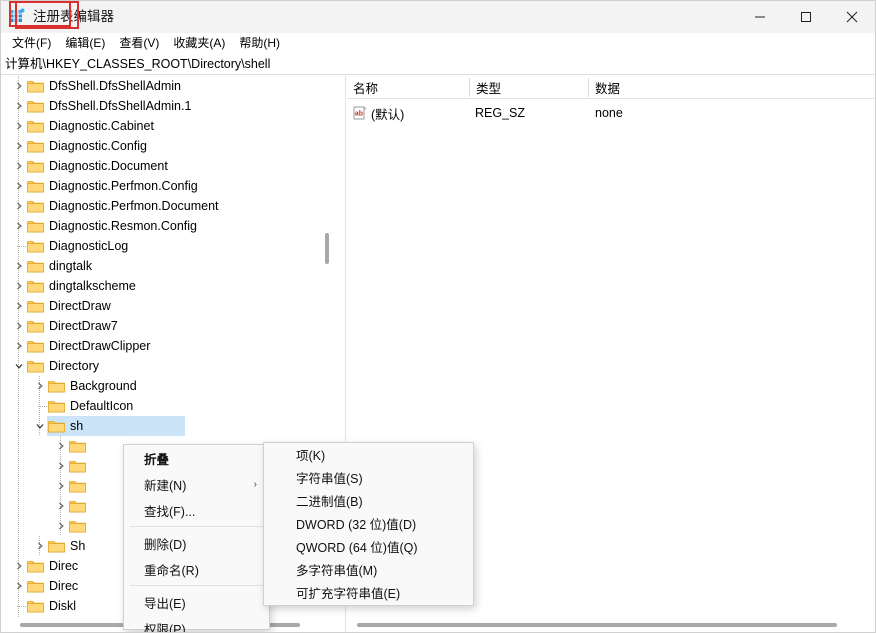  I want to click on column-header-data: 数据, so click(689, 87).